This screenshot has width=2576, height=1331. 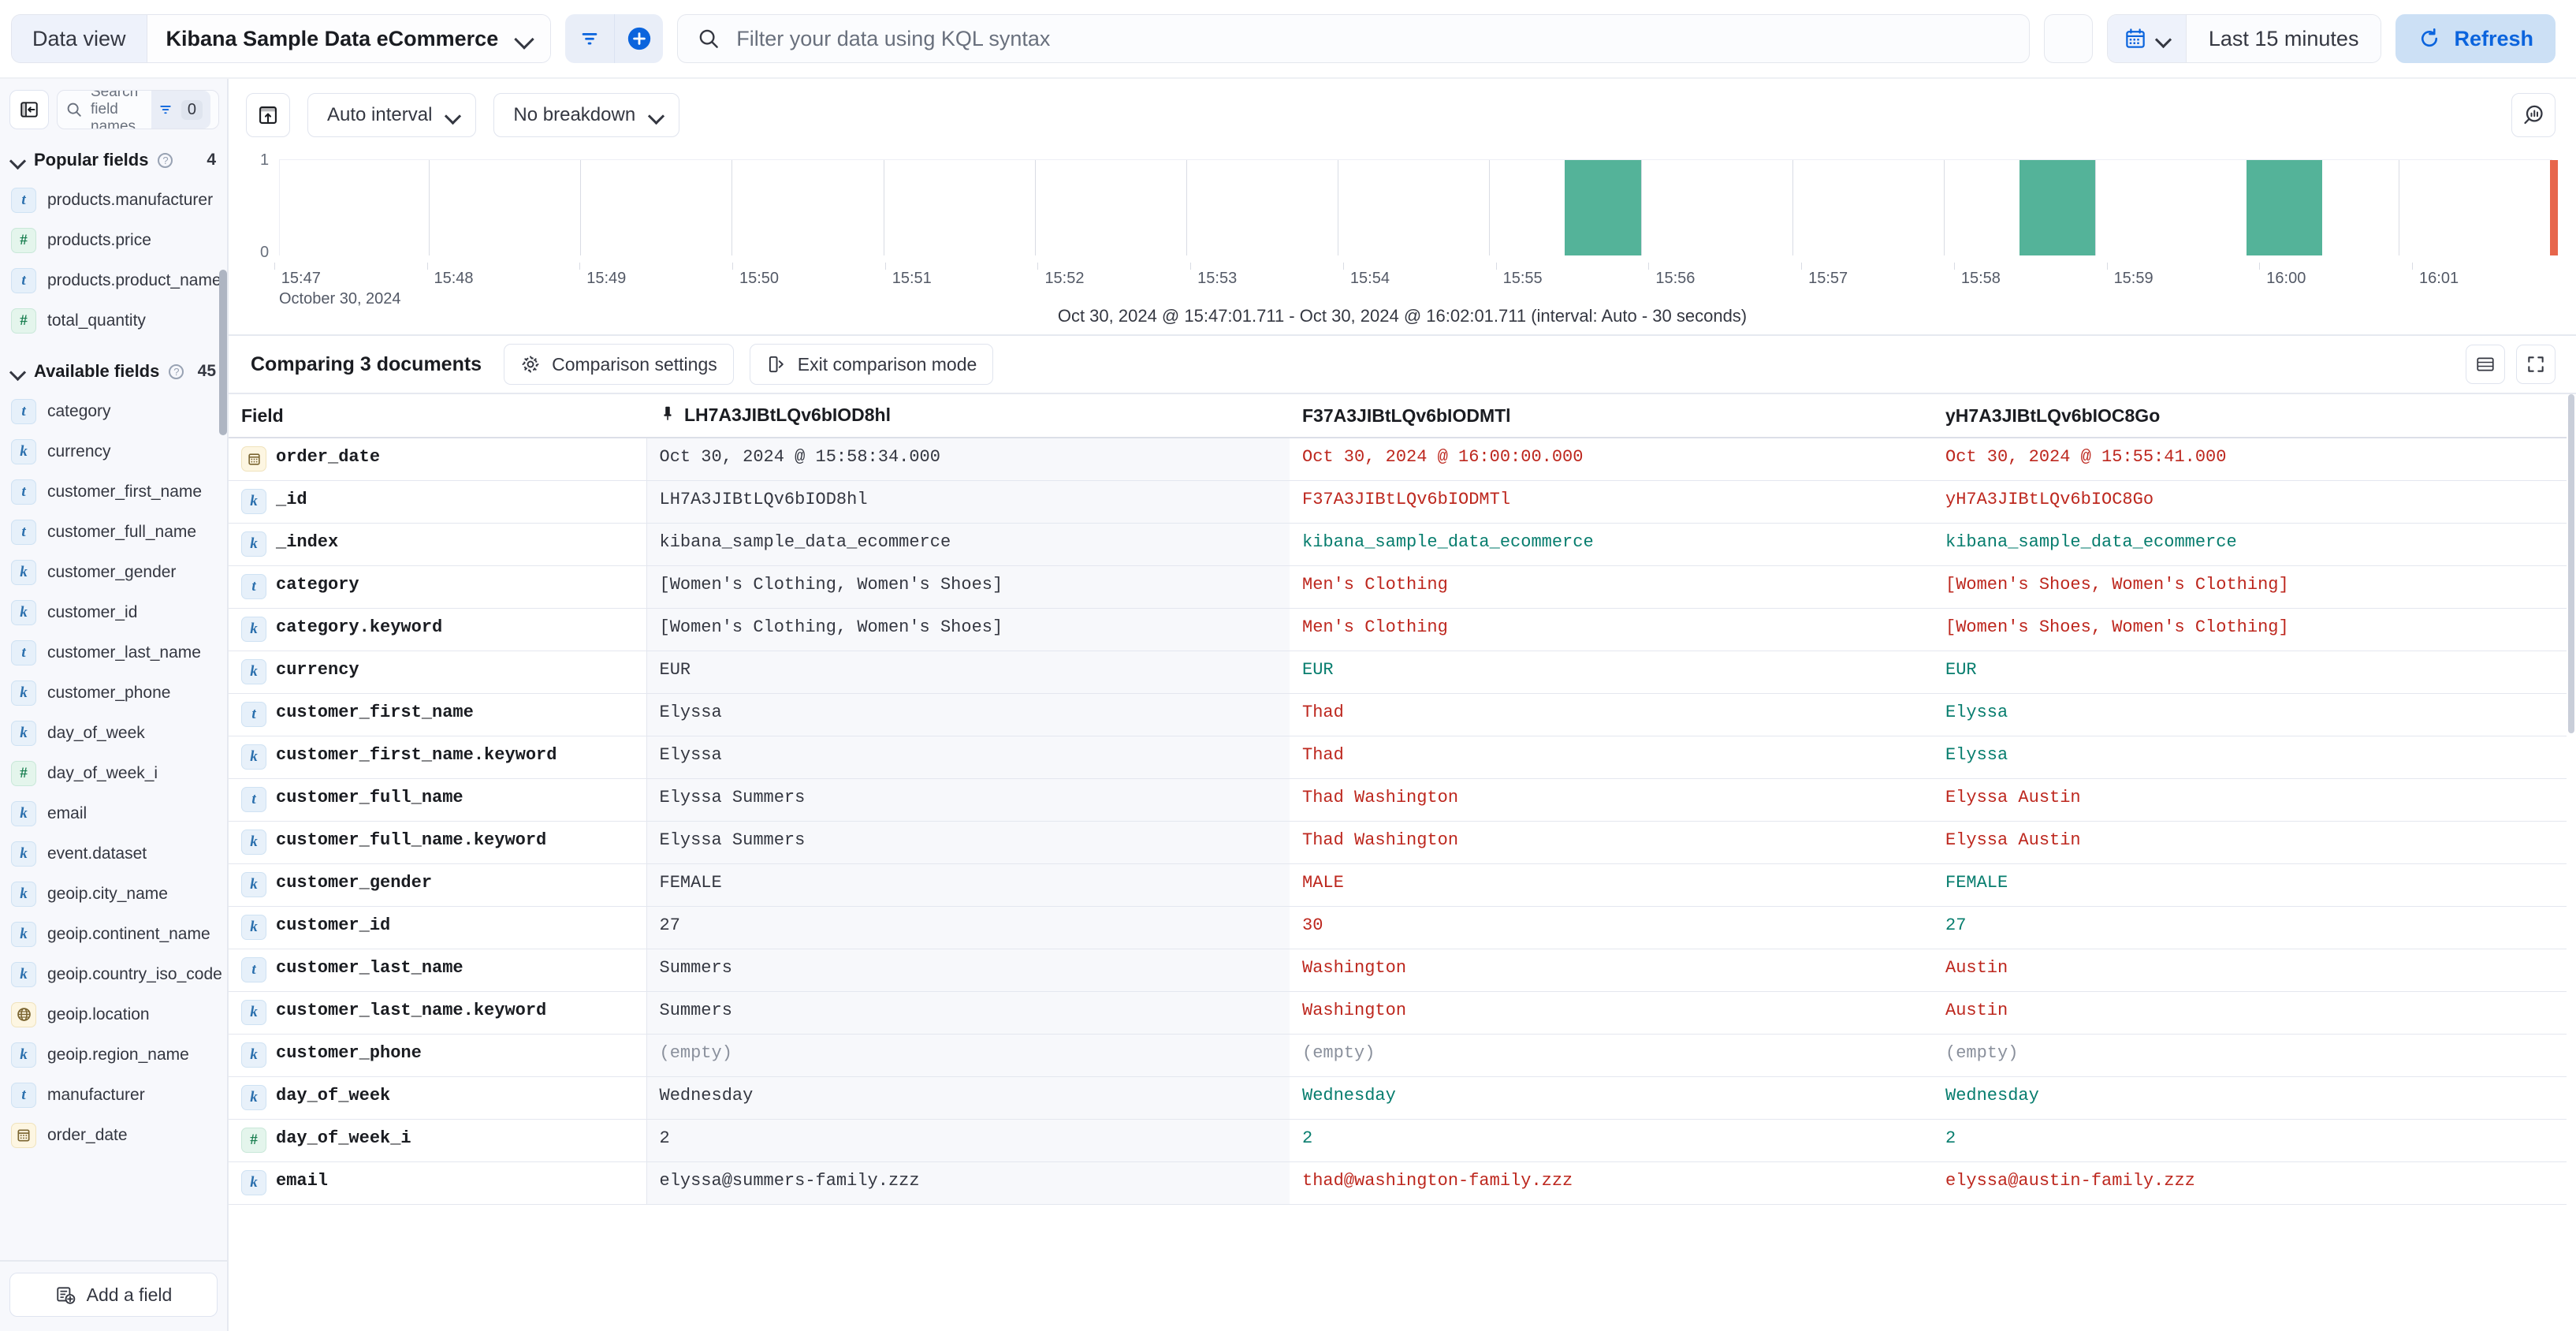 I want to click on sidebar-field-day_of_week_i: # day_of_week_i, so click(x=113, y=773).